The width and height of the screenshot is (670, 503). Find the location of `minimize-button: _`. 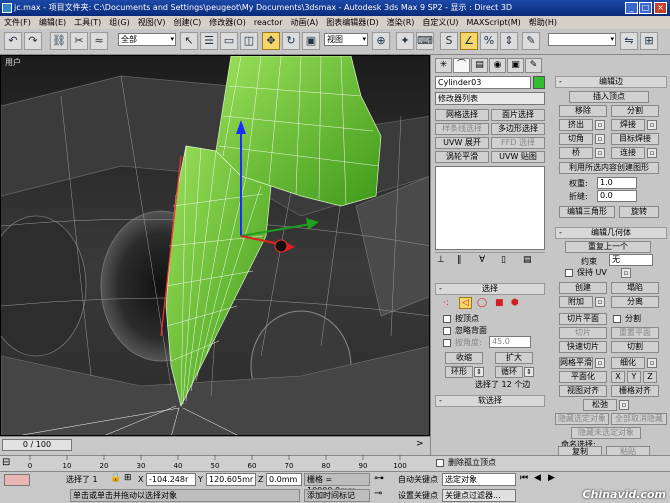

minimize-button: _ is located at coordinates (631, 8).